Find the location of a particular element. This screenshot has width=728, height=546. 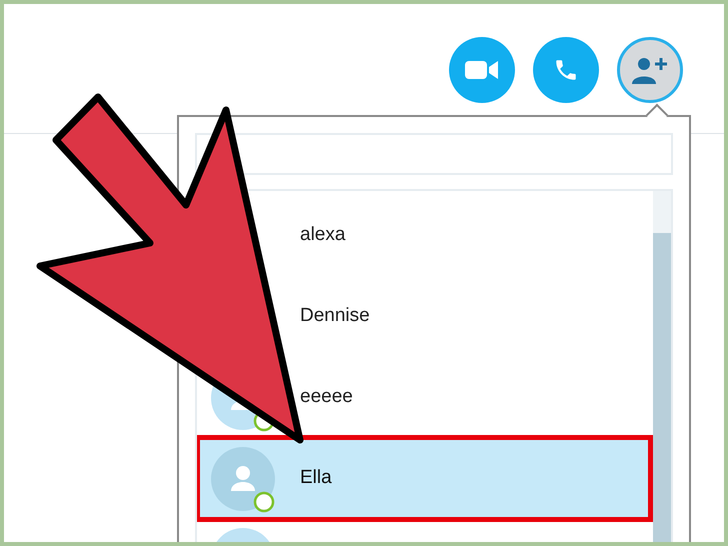

add-person-icon is located at coordinates (650, 70).